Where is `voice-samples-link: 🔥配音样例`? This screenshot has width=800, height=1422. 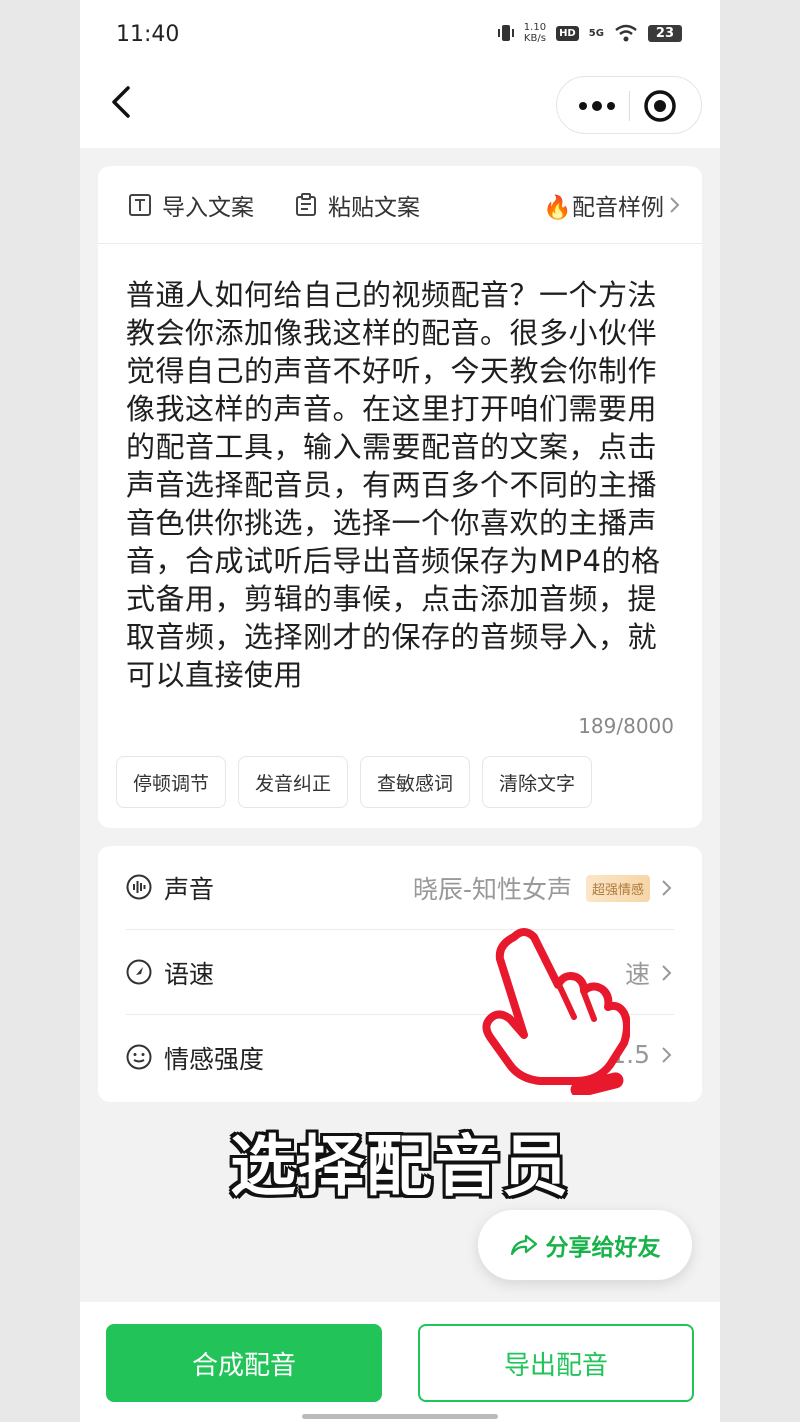 voice-samples-link: 🔥配音样例 is located at coordinates (612, 205).